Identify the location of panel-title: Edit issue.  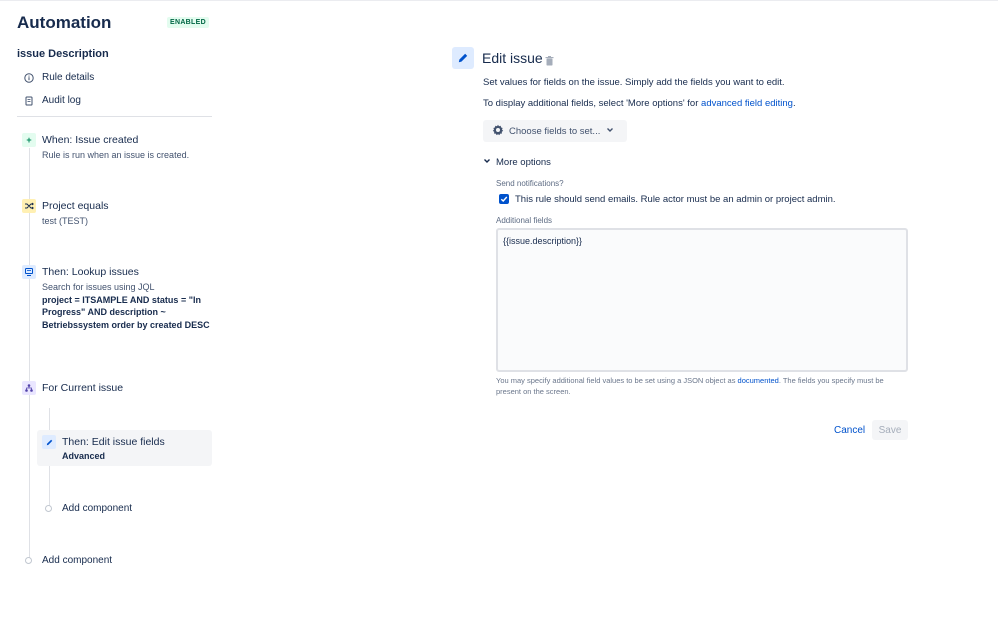
(512, 58).